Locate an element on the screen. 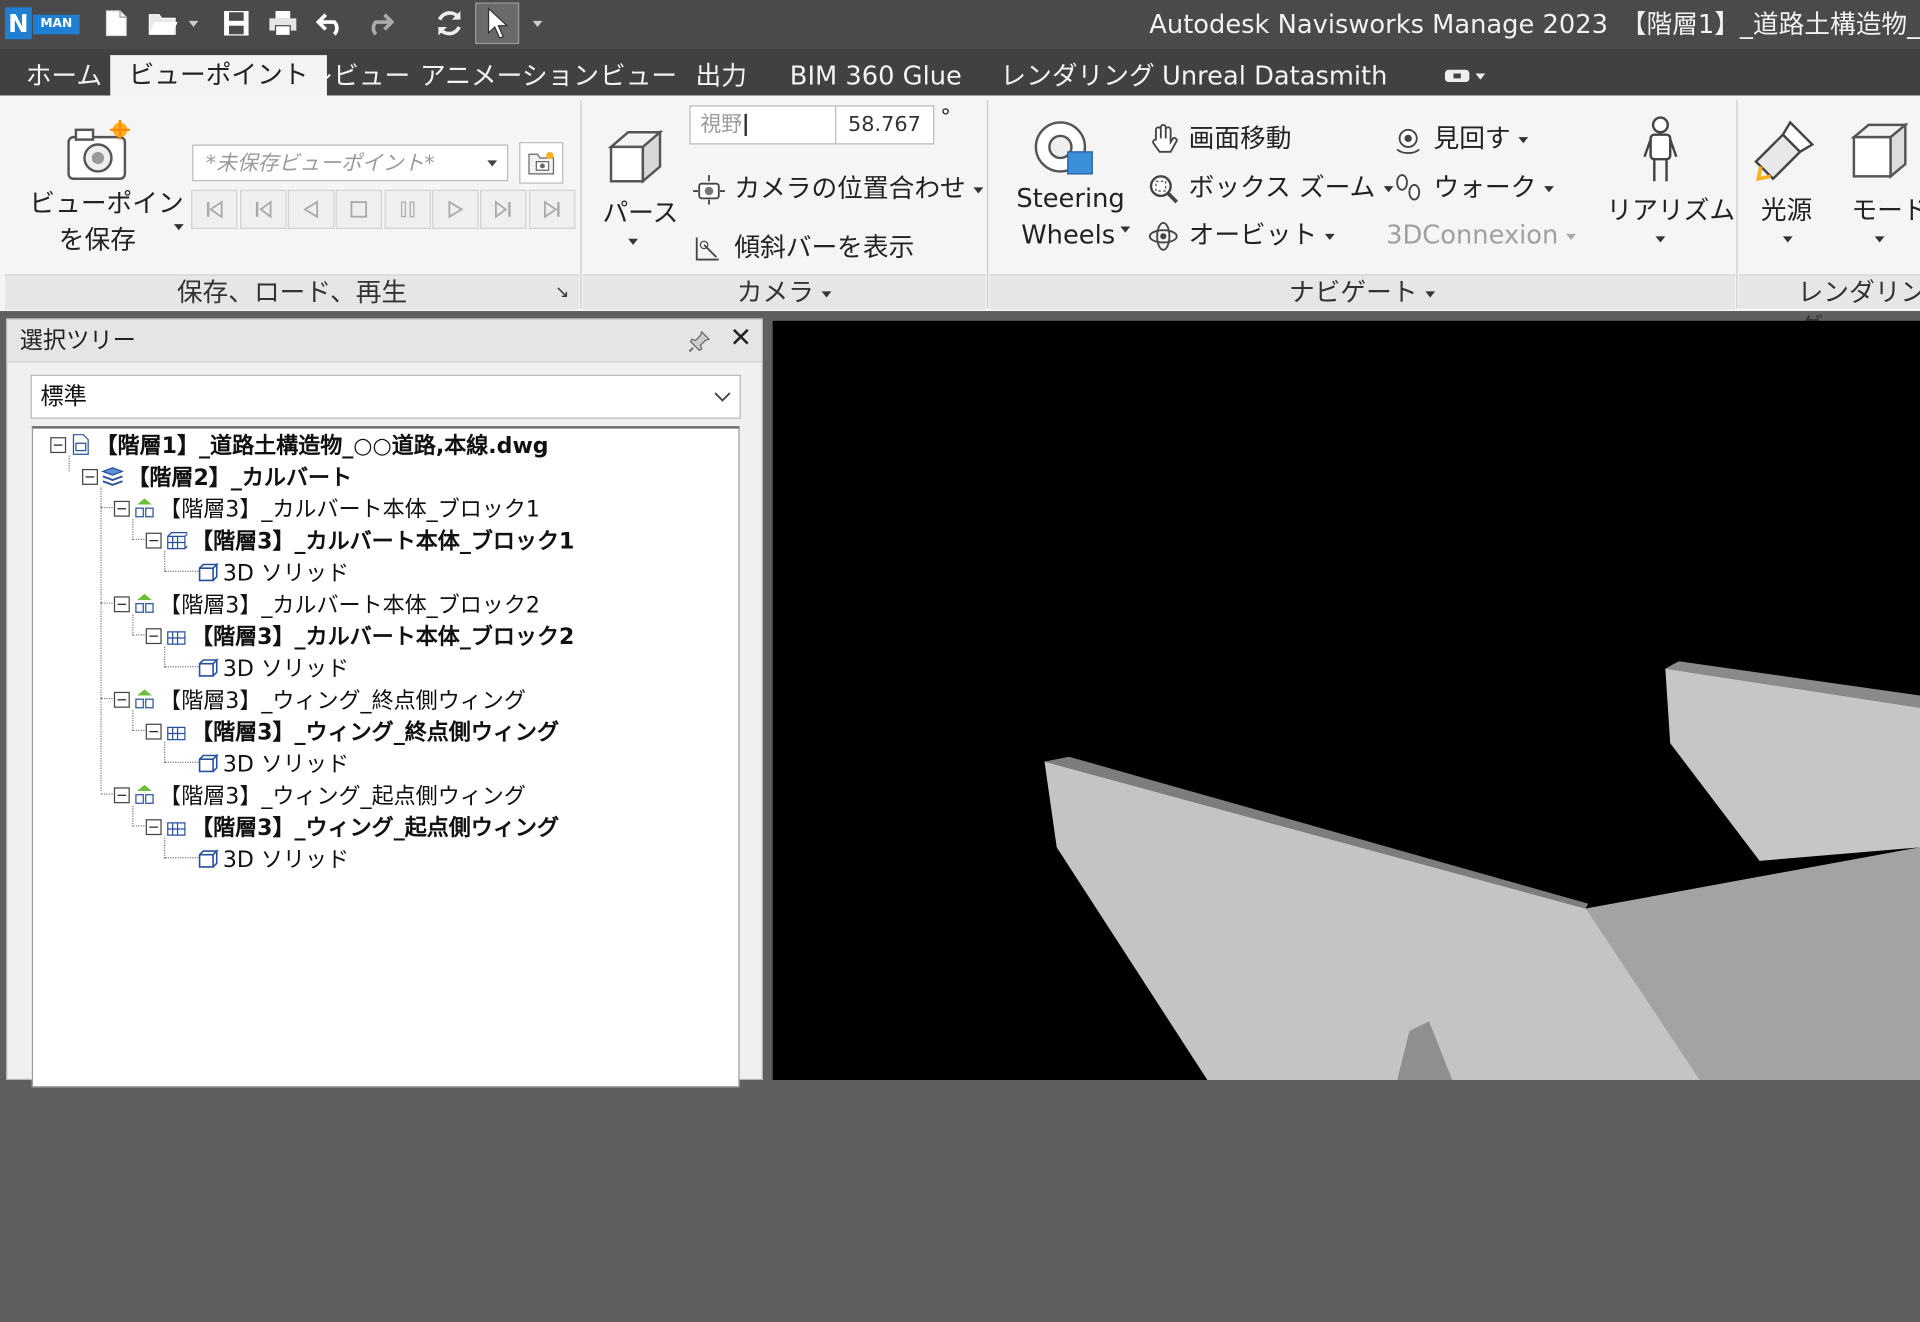  tree-item-group: 【階層3】_ウィング_終点側ウィング is located at coordinates (319, 699).